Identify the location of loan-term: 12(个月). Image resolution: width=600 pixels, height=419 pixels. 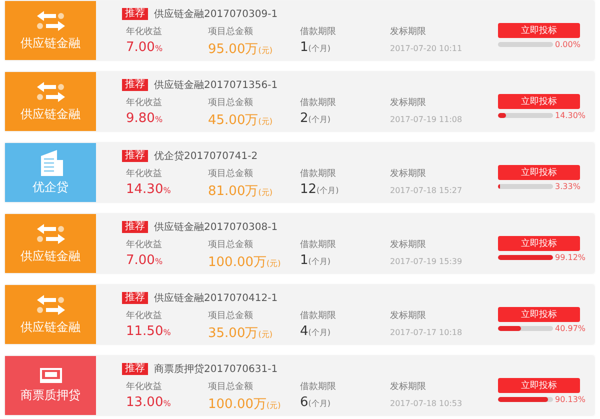
(320, 189).